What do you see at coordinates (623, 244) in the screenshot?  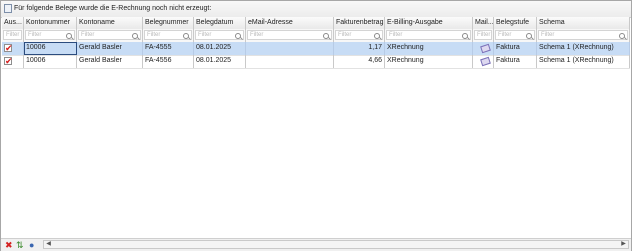 I see `scroll-right-icon: ▶` at bounding box center [623, 244].